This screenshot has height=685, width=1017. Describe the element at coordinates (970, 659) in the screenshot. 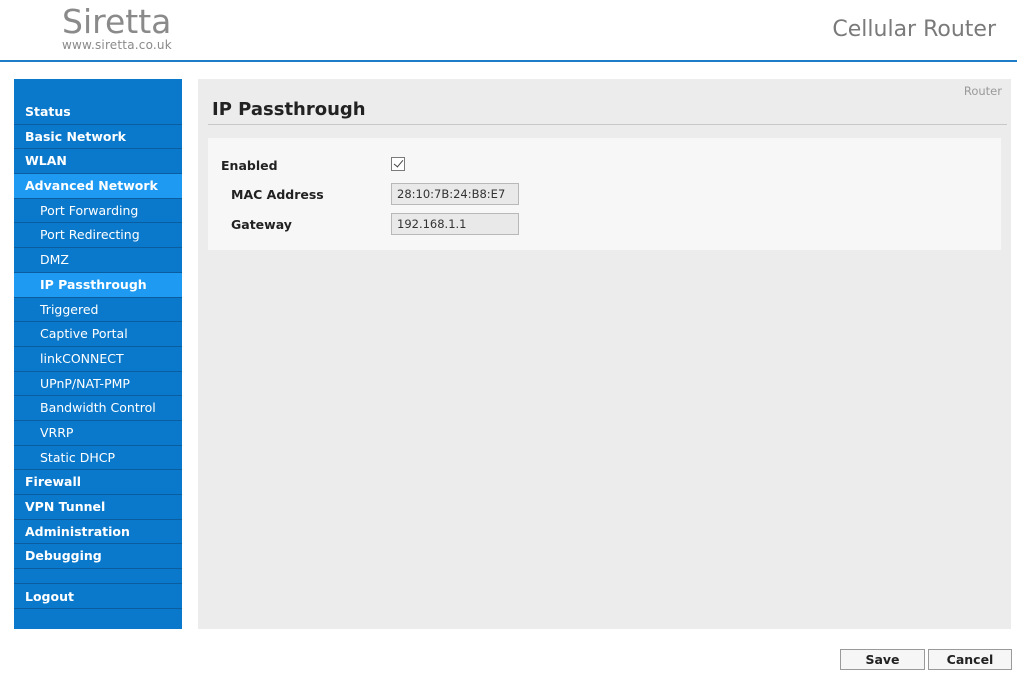

I see `cancel-button: Cancel` at that location.